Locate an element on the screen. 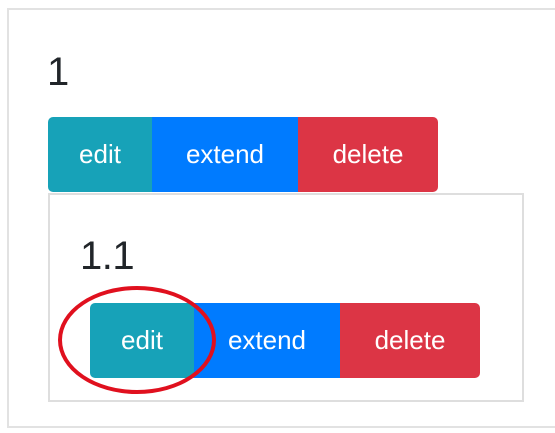 This screenshot has width=555, height=433. item-1-1-edit-button: edit is located at coordinates (142, 340).